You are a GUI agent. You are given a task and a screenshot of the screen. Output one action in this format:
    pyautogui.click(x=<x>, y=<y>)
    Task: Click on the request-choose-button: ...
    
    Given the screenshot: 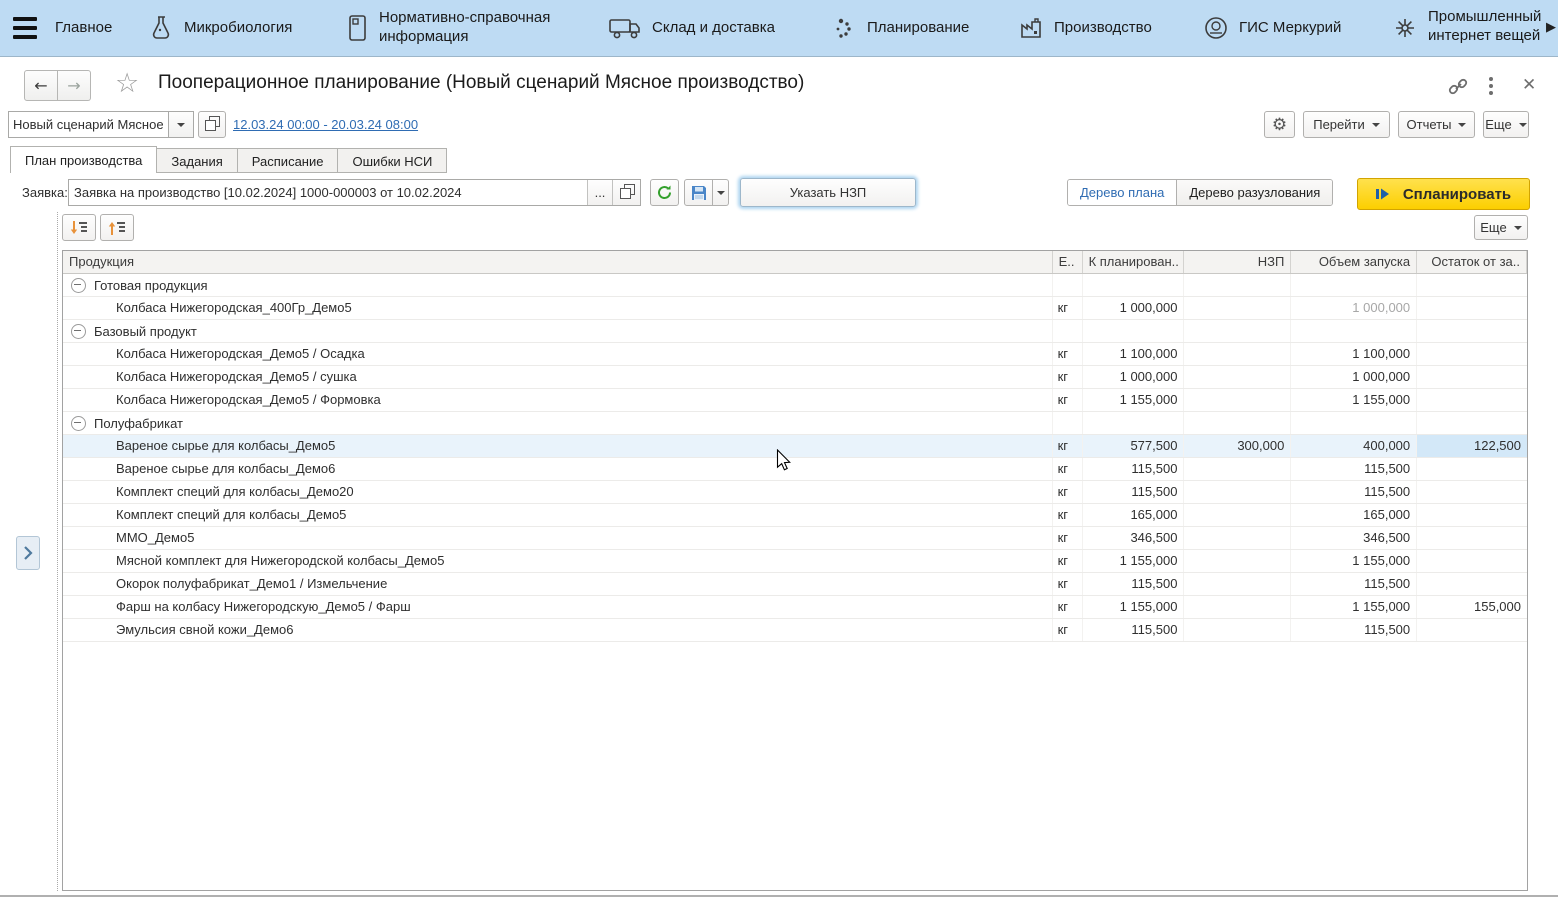 What is the action you would take?
    pyautogui.click(x=599, y=192)
    